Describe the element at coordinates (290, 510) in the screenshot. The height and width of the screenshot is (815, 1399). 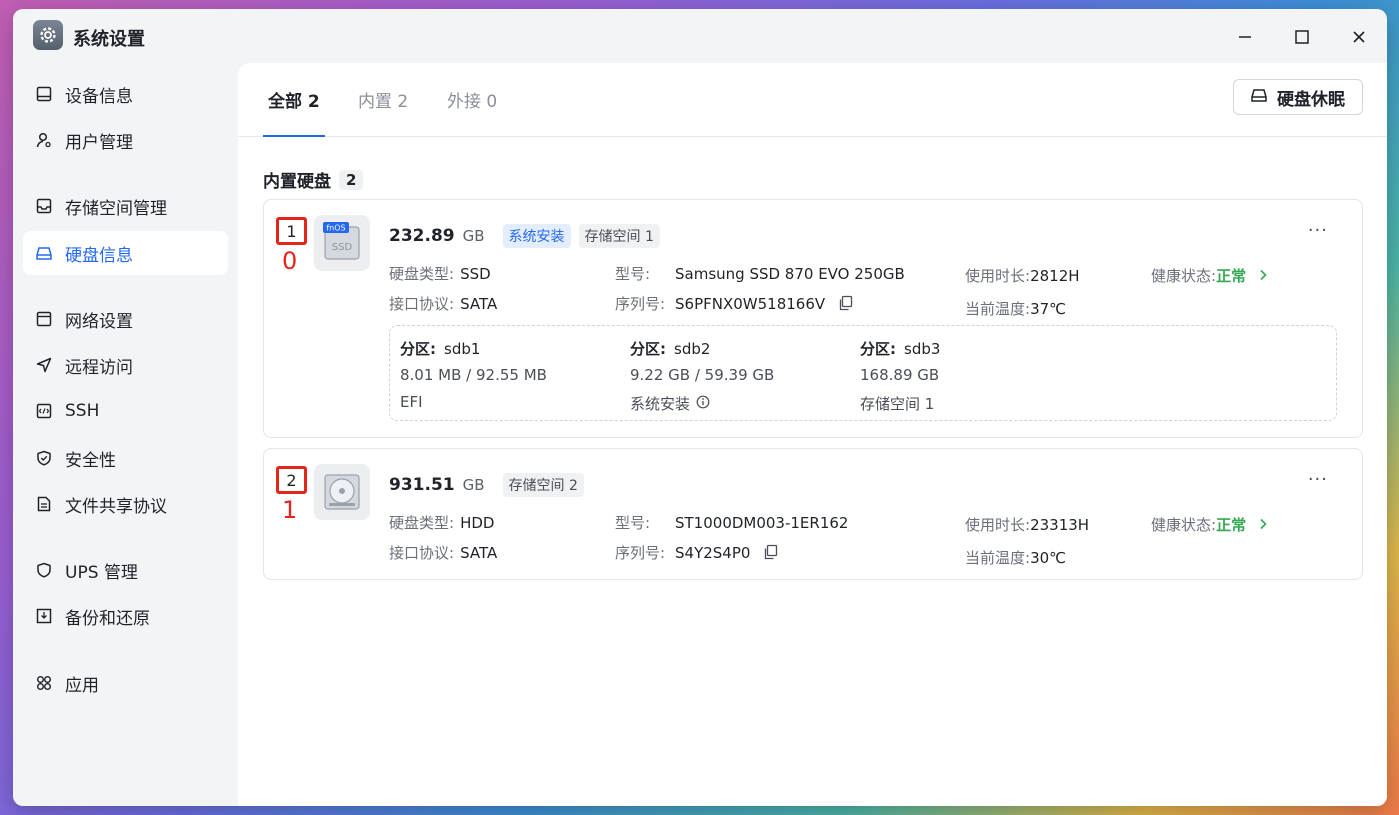
I see `disk-sub-label: 1` at that location.